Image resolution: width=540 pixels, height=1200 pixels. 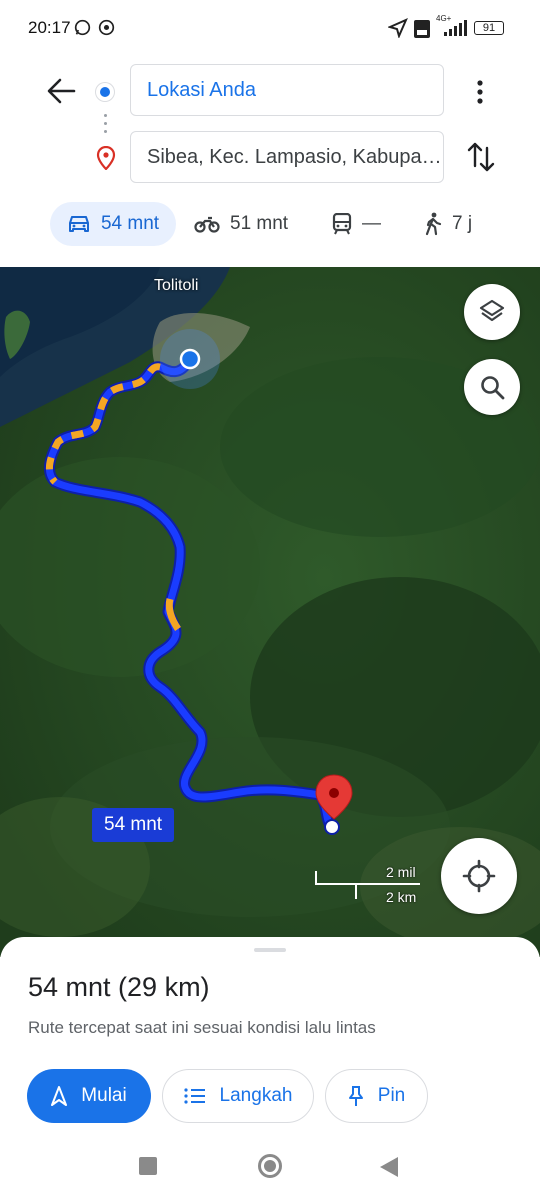 I want to click on arrow-left-icon, so click(x=61, y=91).